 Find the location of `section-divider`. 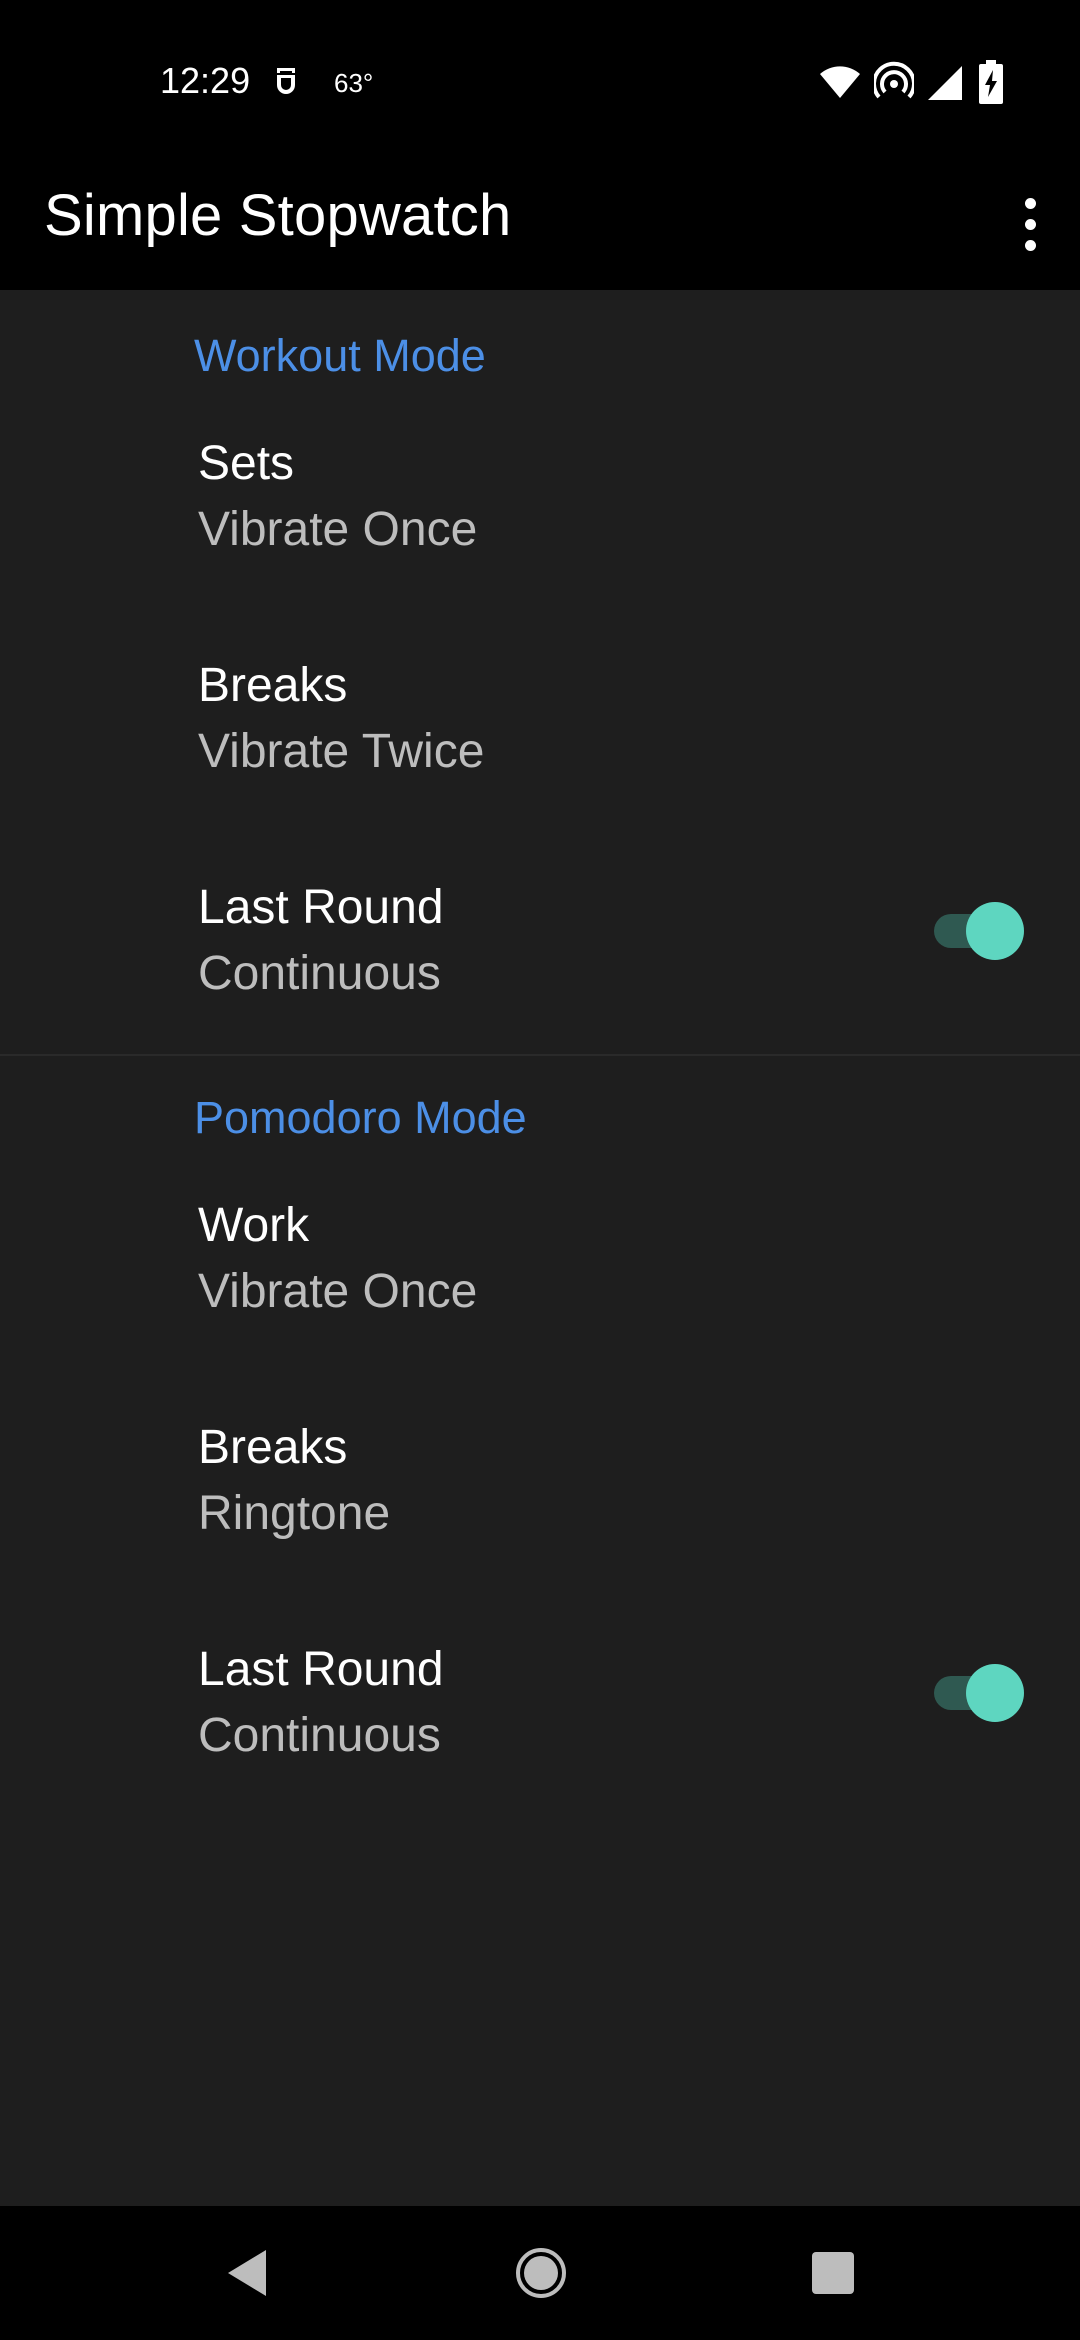

section-divider is located at coordinates (540, 1055).